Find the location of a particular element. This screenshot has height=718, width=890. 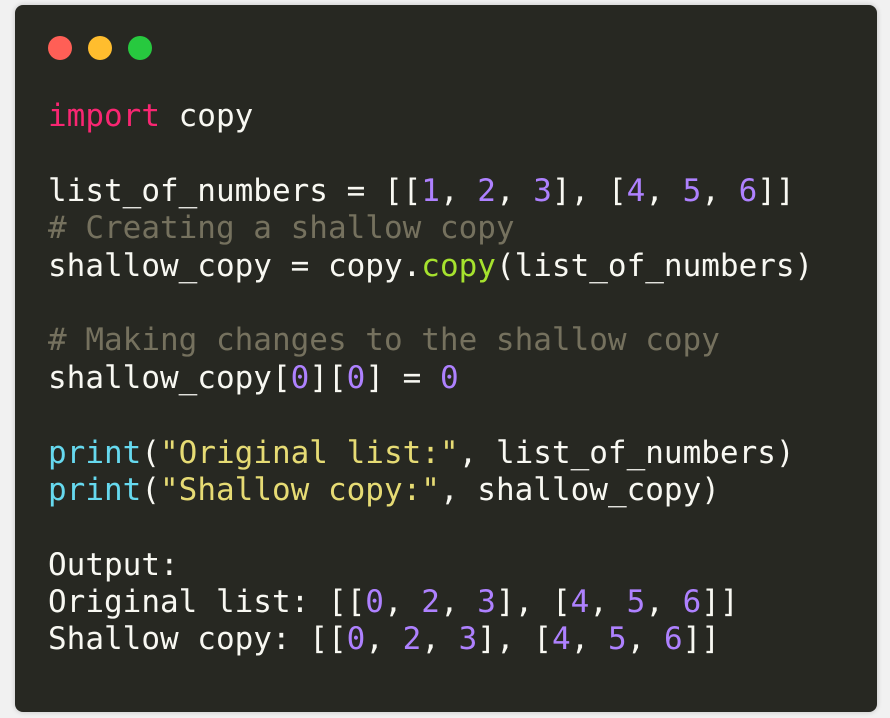

code-line: print("Shallow copy:", shallow_copy) is located at coordinates (384, 490).